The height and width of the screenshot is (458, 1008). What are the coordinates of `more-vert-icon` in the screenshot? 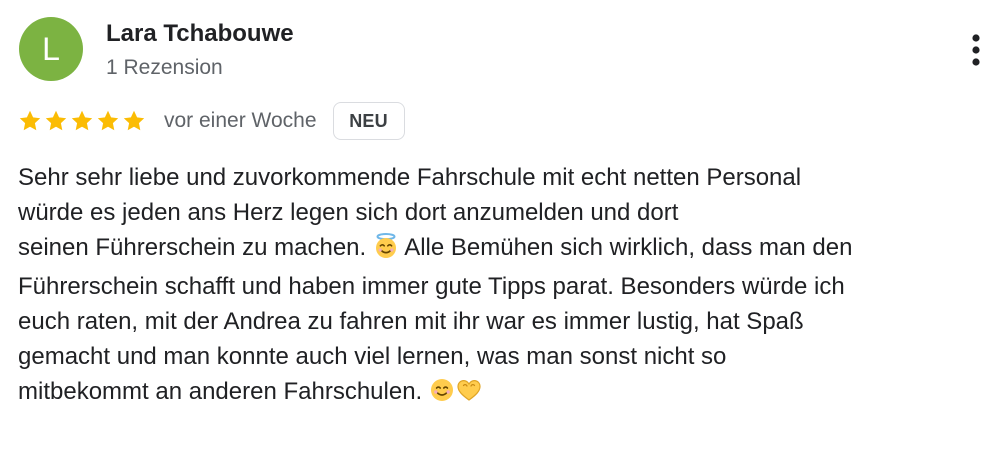 It's located at (976, 50).